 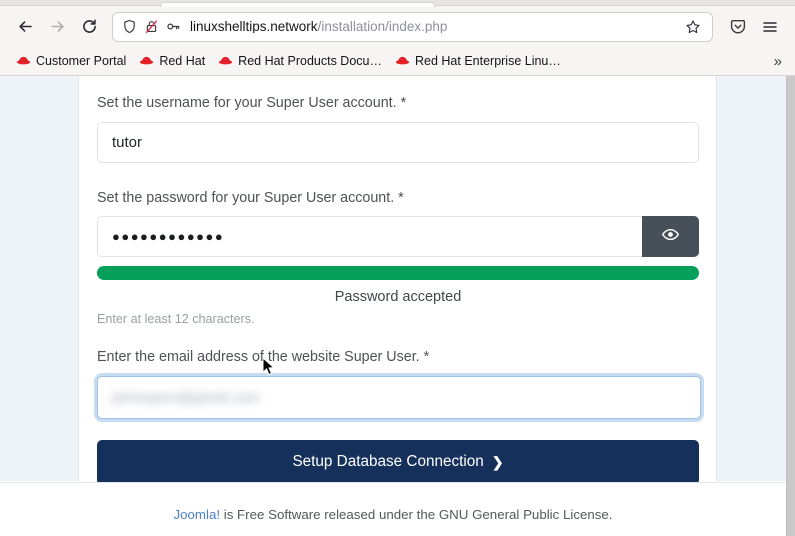 I want to click on chevron-right-icon: ❯, so click(x=497, y=462).